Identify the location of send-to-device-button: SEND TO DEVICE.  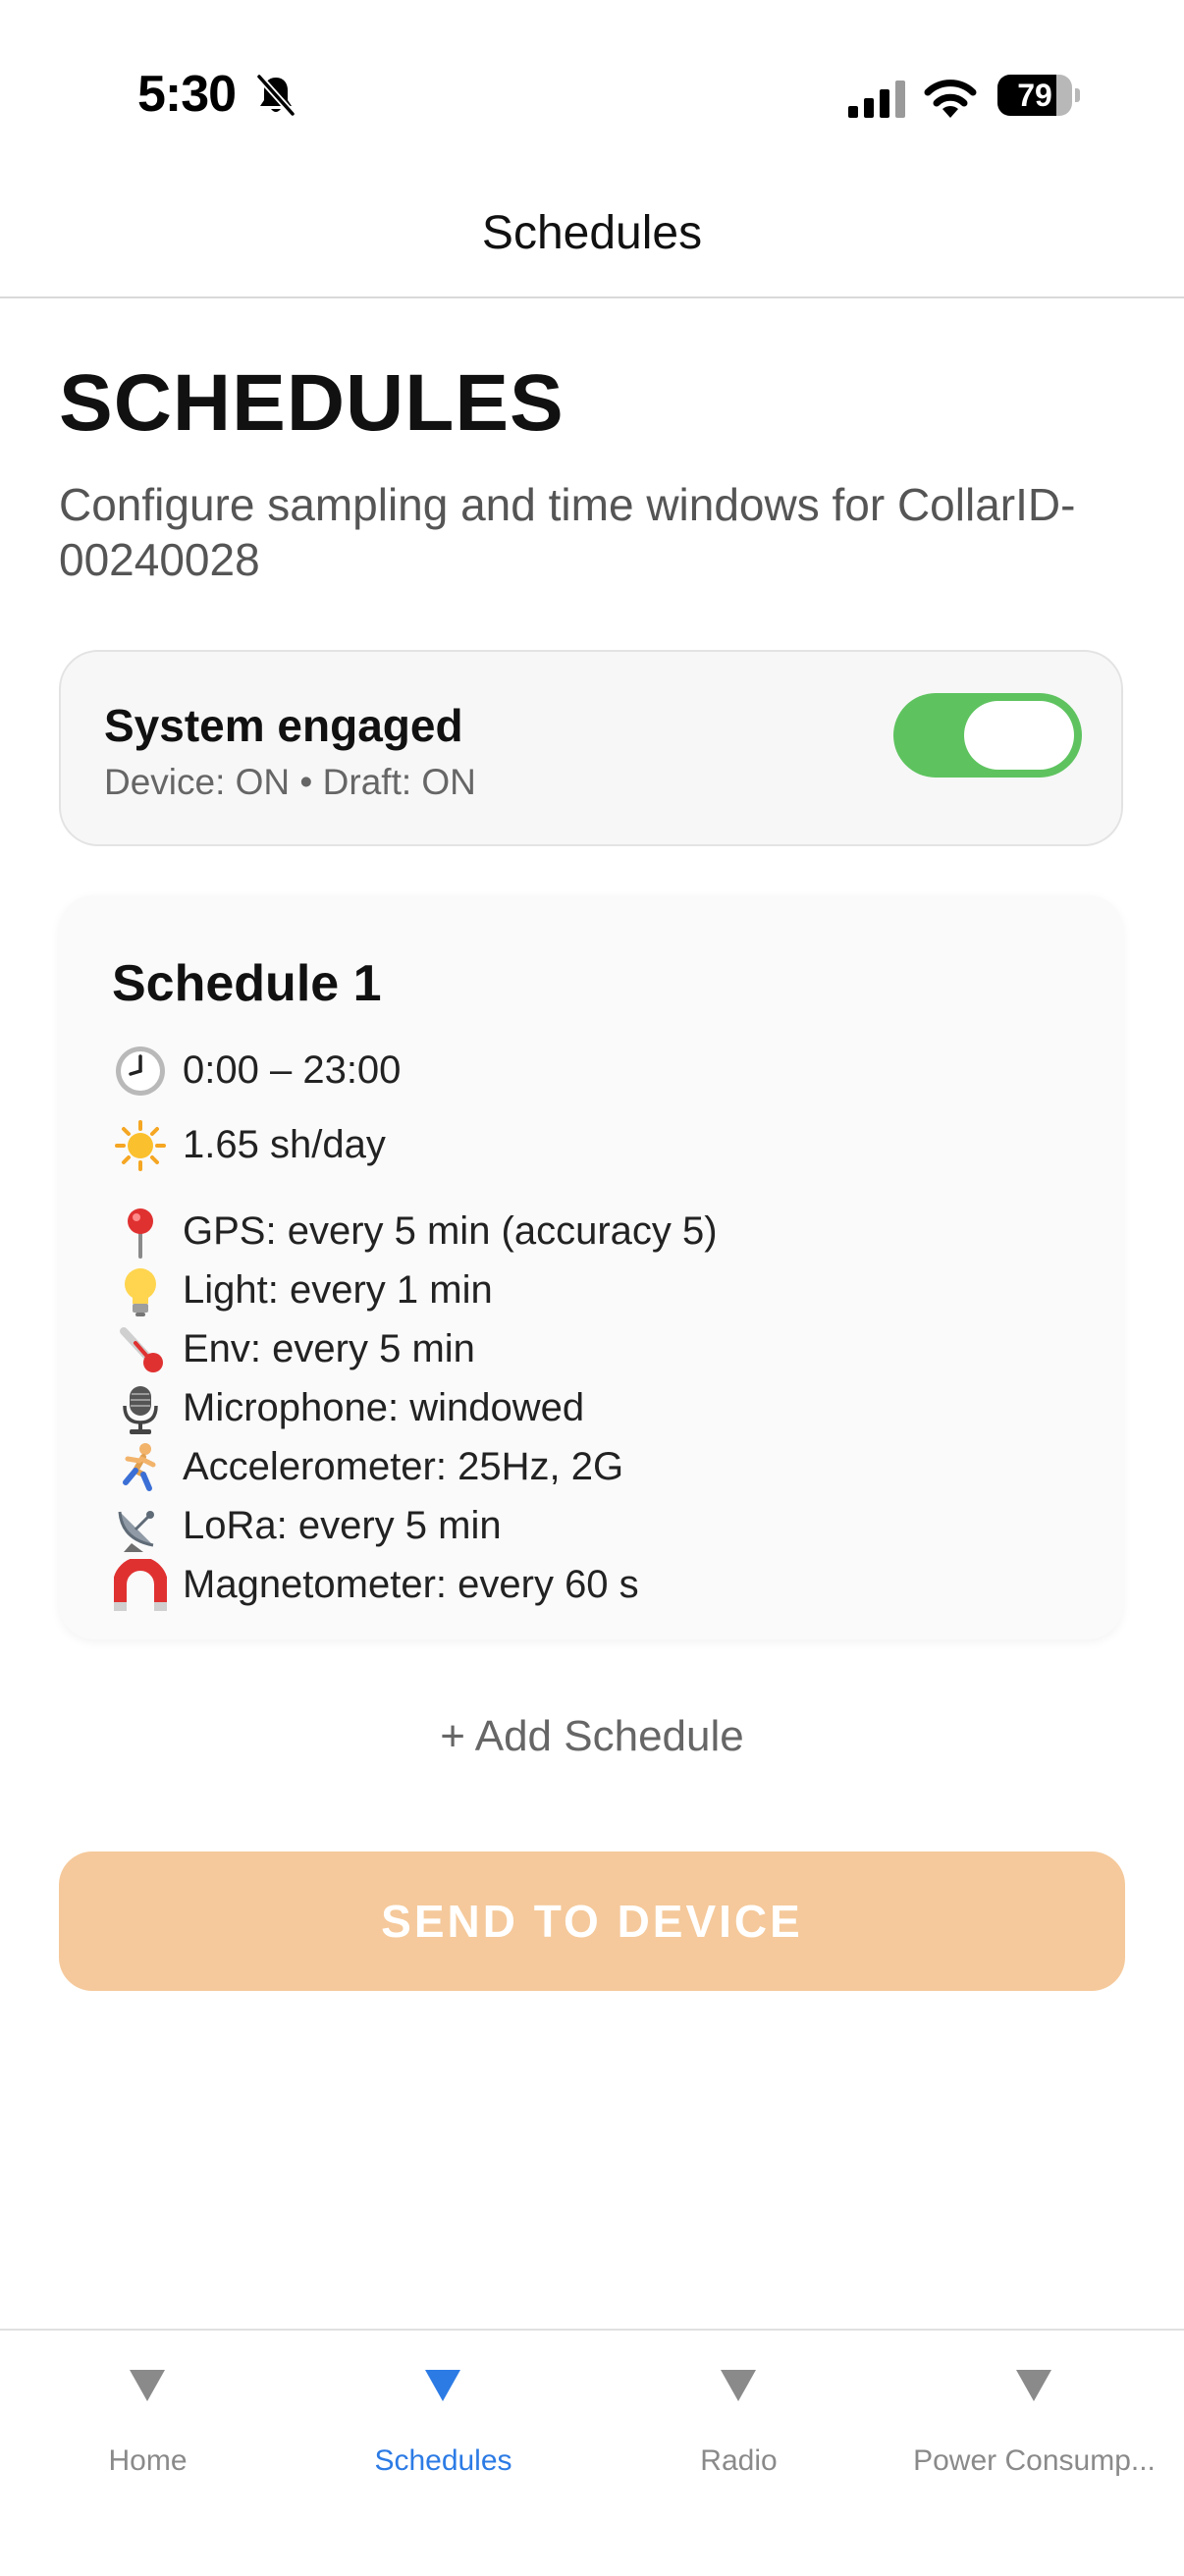
(592, 1921).